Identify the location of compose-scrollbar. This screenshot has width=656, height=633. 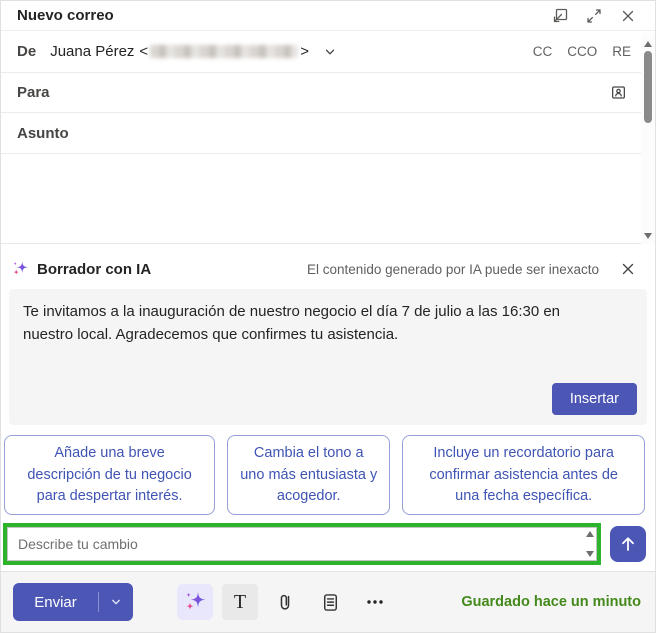
(648, 138).